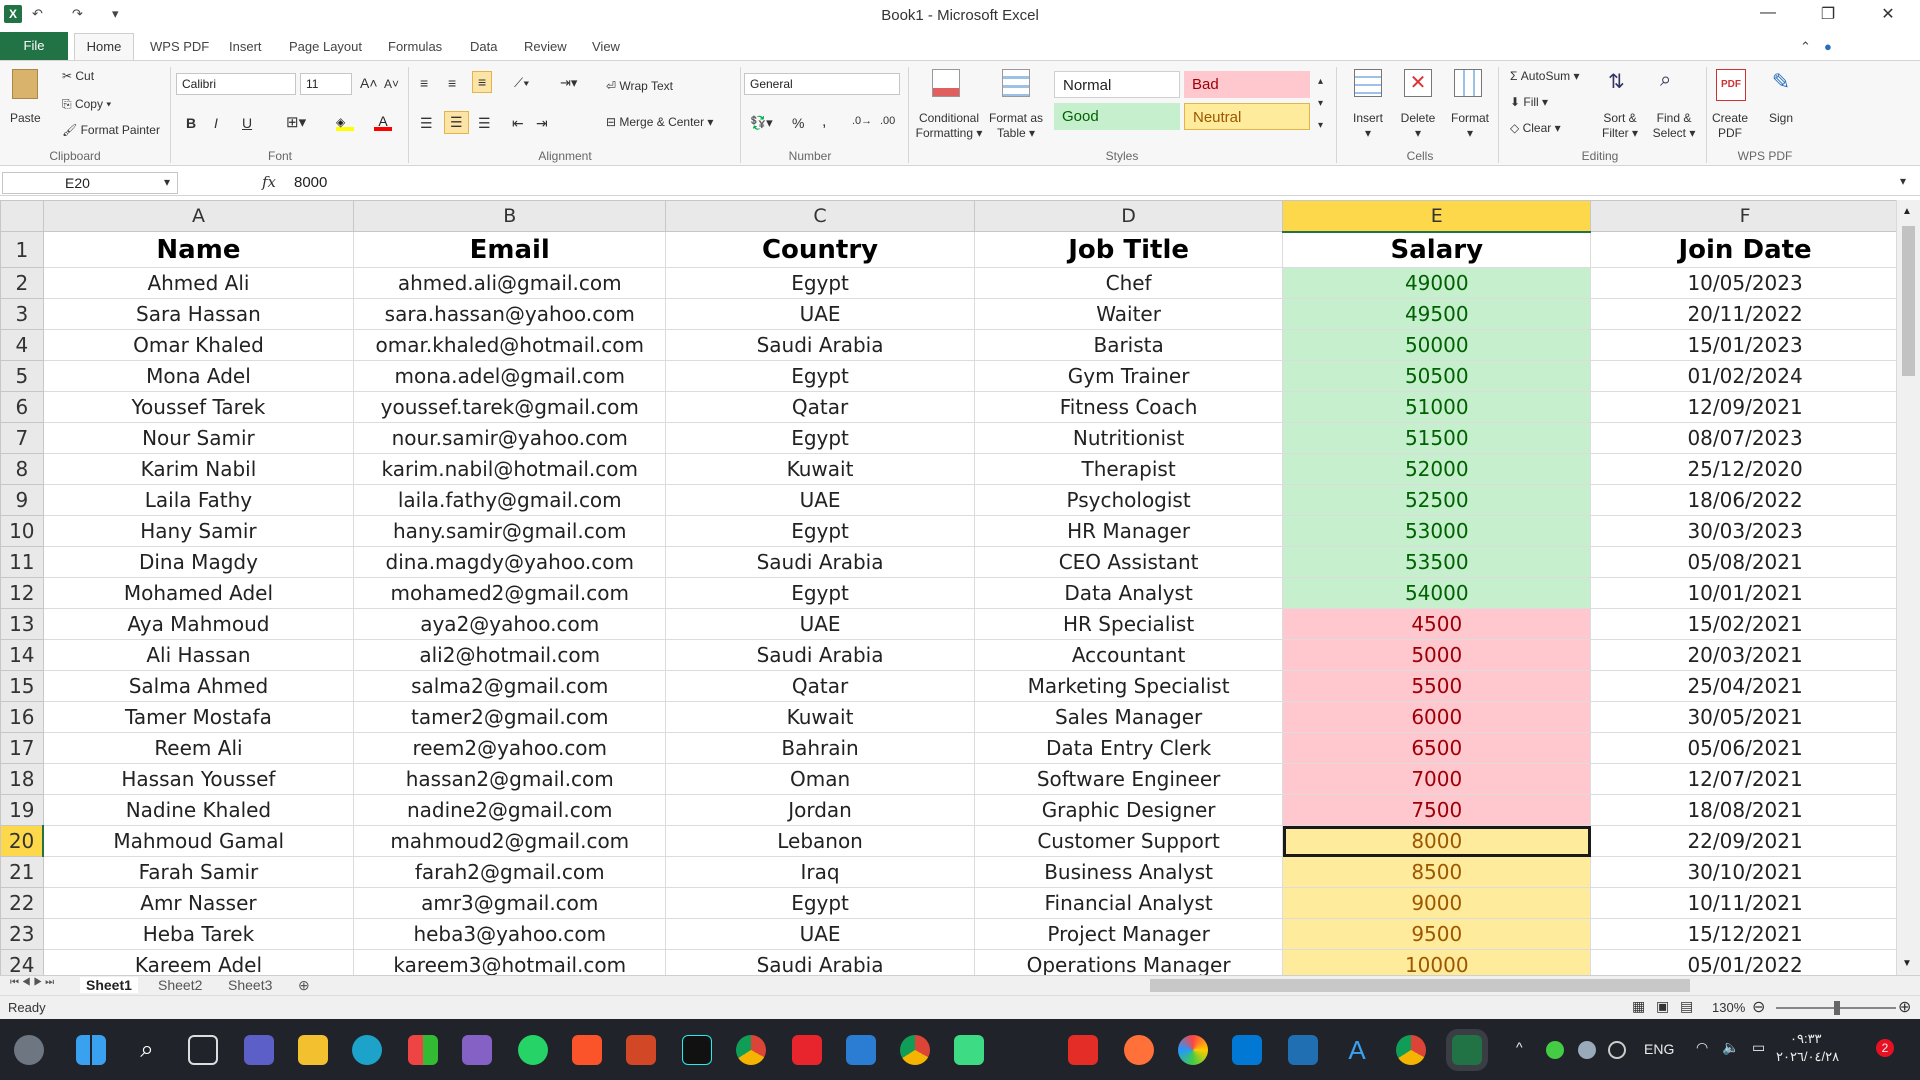  What do you see at coordinates (1904, 1007) in the screenshot?
I see `zoom-in-icon: ⊕` at bounding box center [1904, 1007].